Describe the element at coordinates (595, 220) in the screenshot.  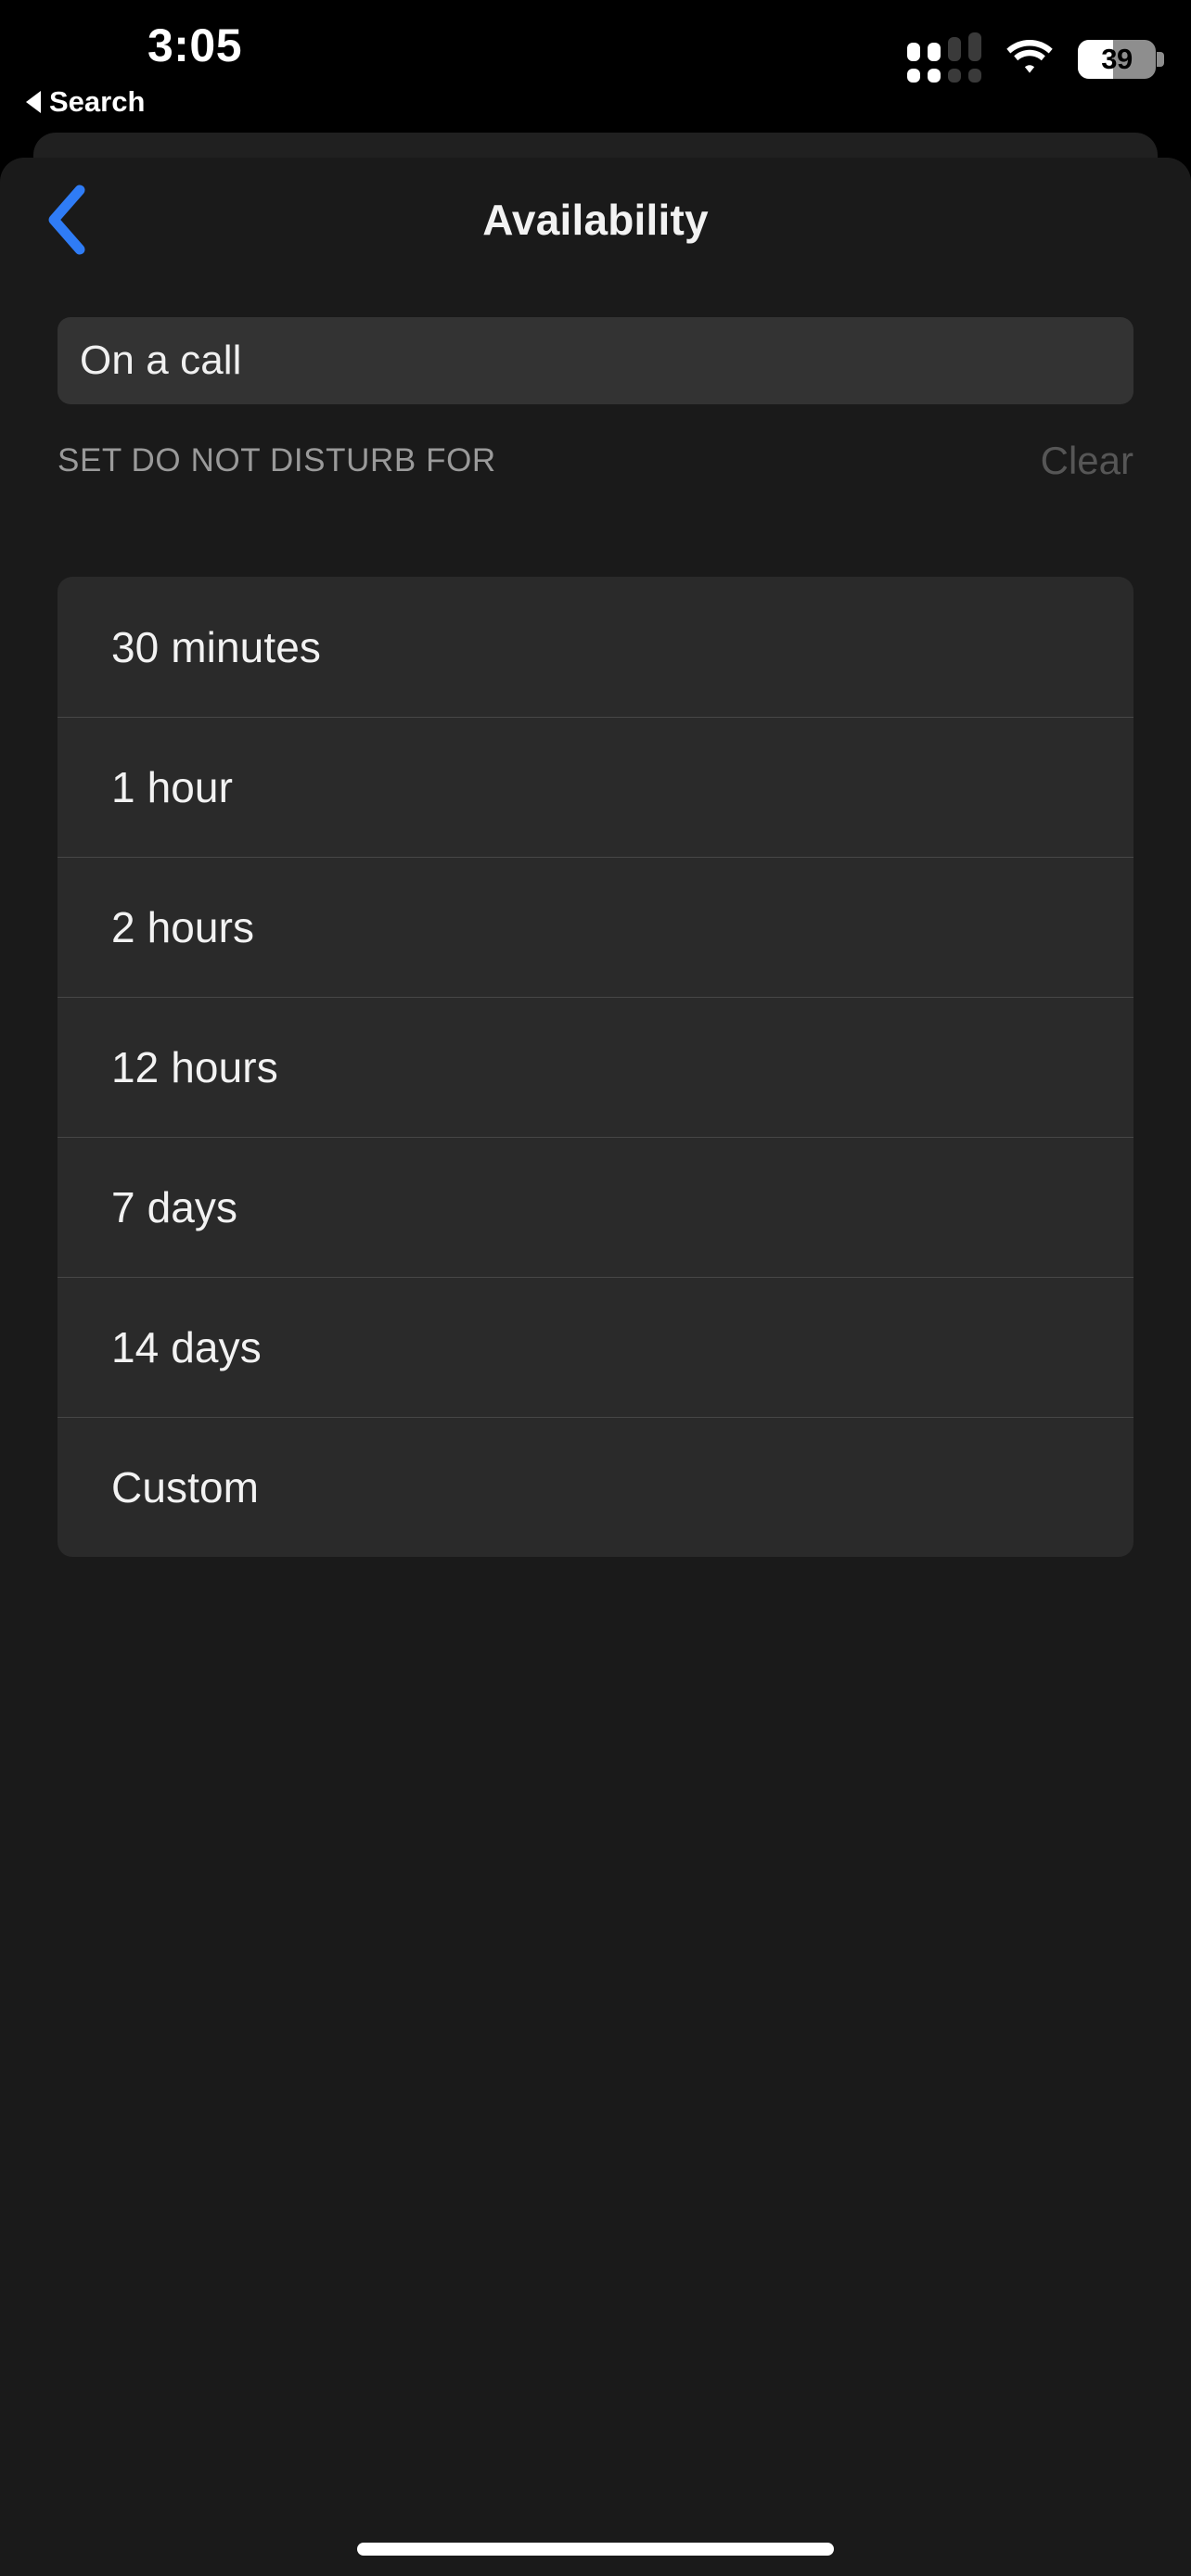
I see `page-title: Availability` at that location.